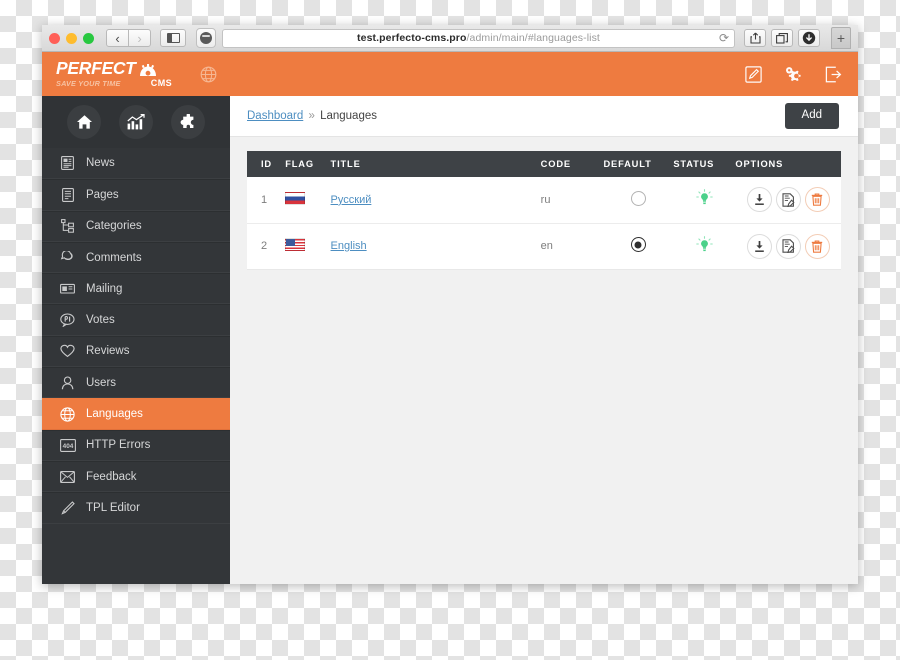  I want to click on show-tabs-button, so click(782, 38).